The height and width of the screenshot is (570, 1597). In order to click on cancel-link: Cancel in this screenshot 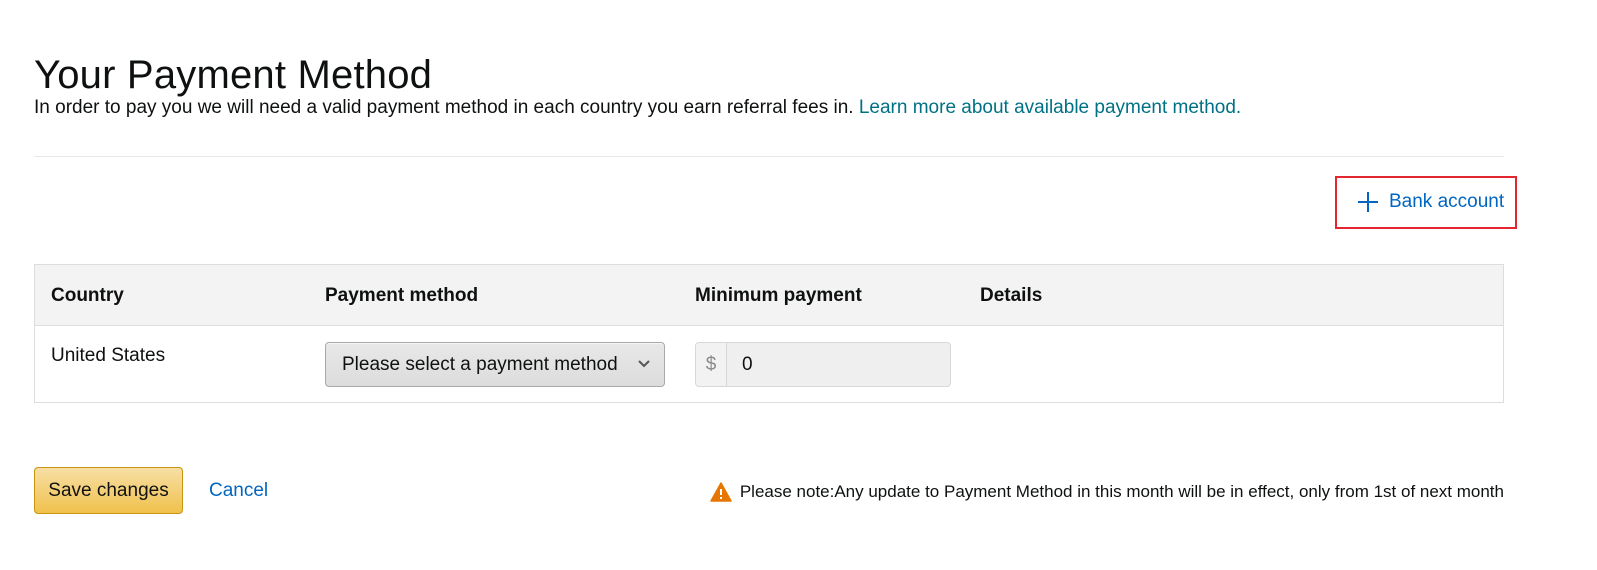, I will do `click(238, 491)`.